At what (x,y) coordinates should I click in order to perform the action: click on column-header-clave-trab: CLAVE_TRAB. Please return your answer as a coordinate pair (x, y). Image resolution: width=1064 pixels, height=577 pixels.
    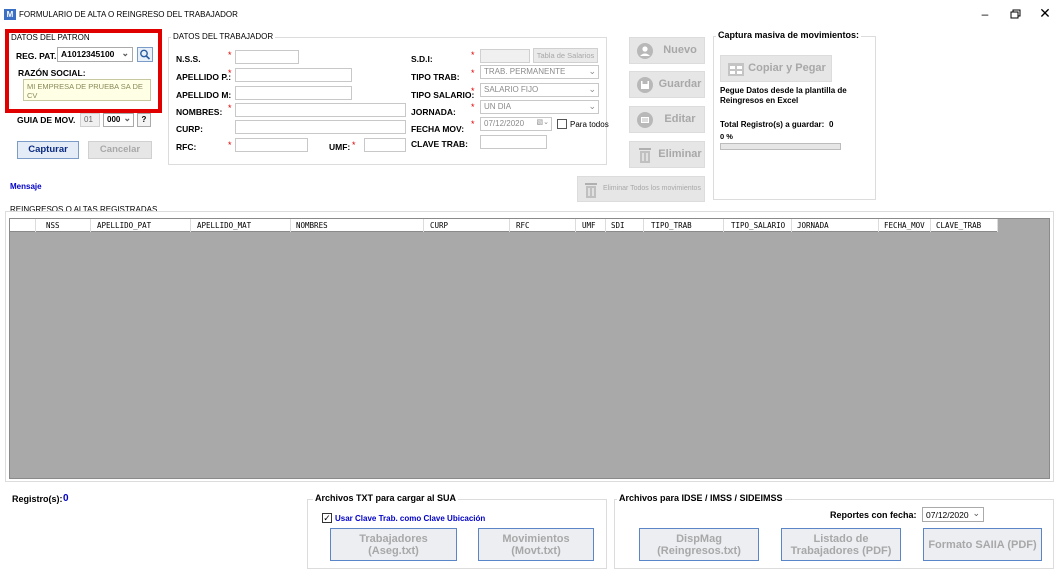
    Looking at the image, I should click on (964, 225).